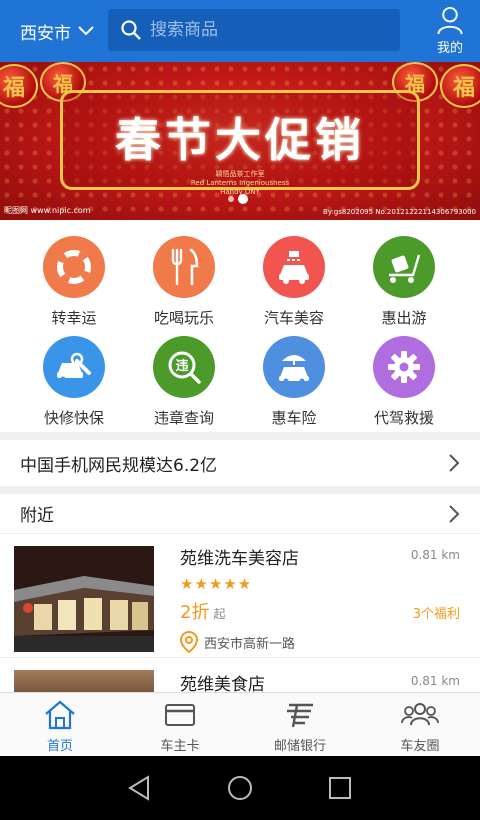 This screenshot has width=480, height=820. Describe the element at coordinates (300, 715) in the screenshot. I see `postal-bank-icon` at that location.